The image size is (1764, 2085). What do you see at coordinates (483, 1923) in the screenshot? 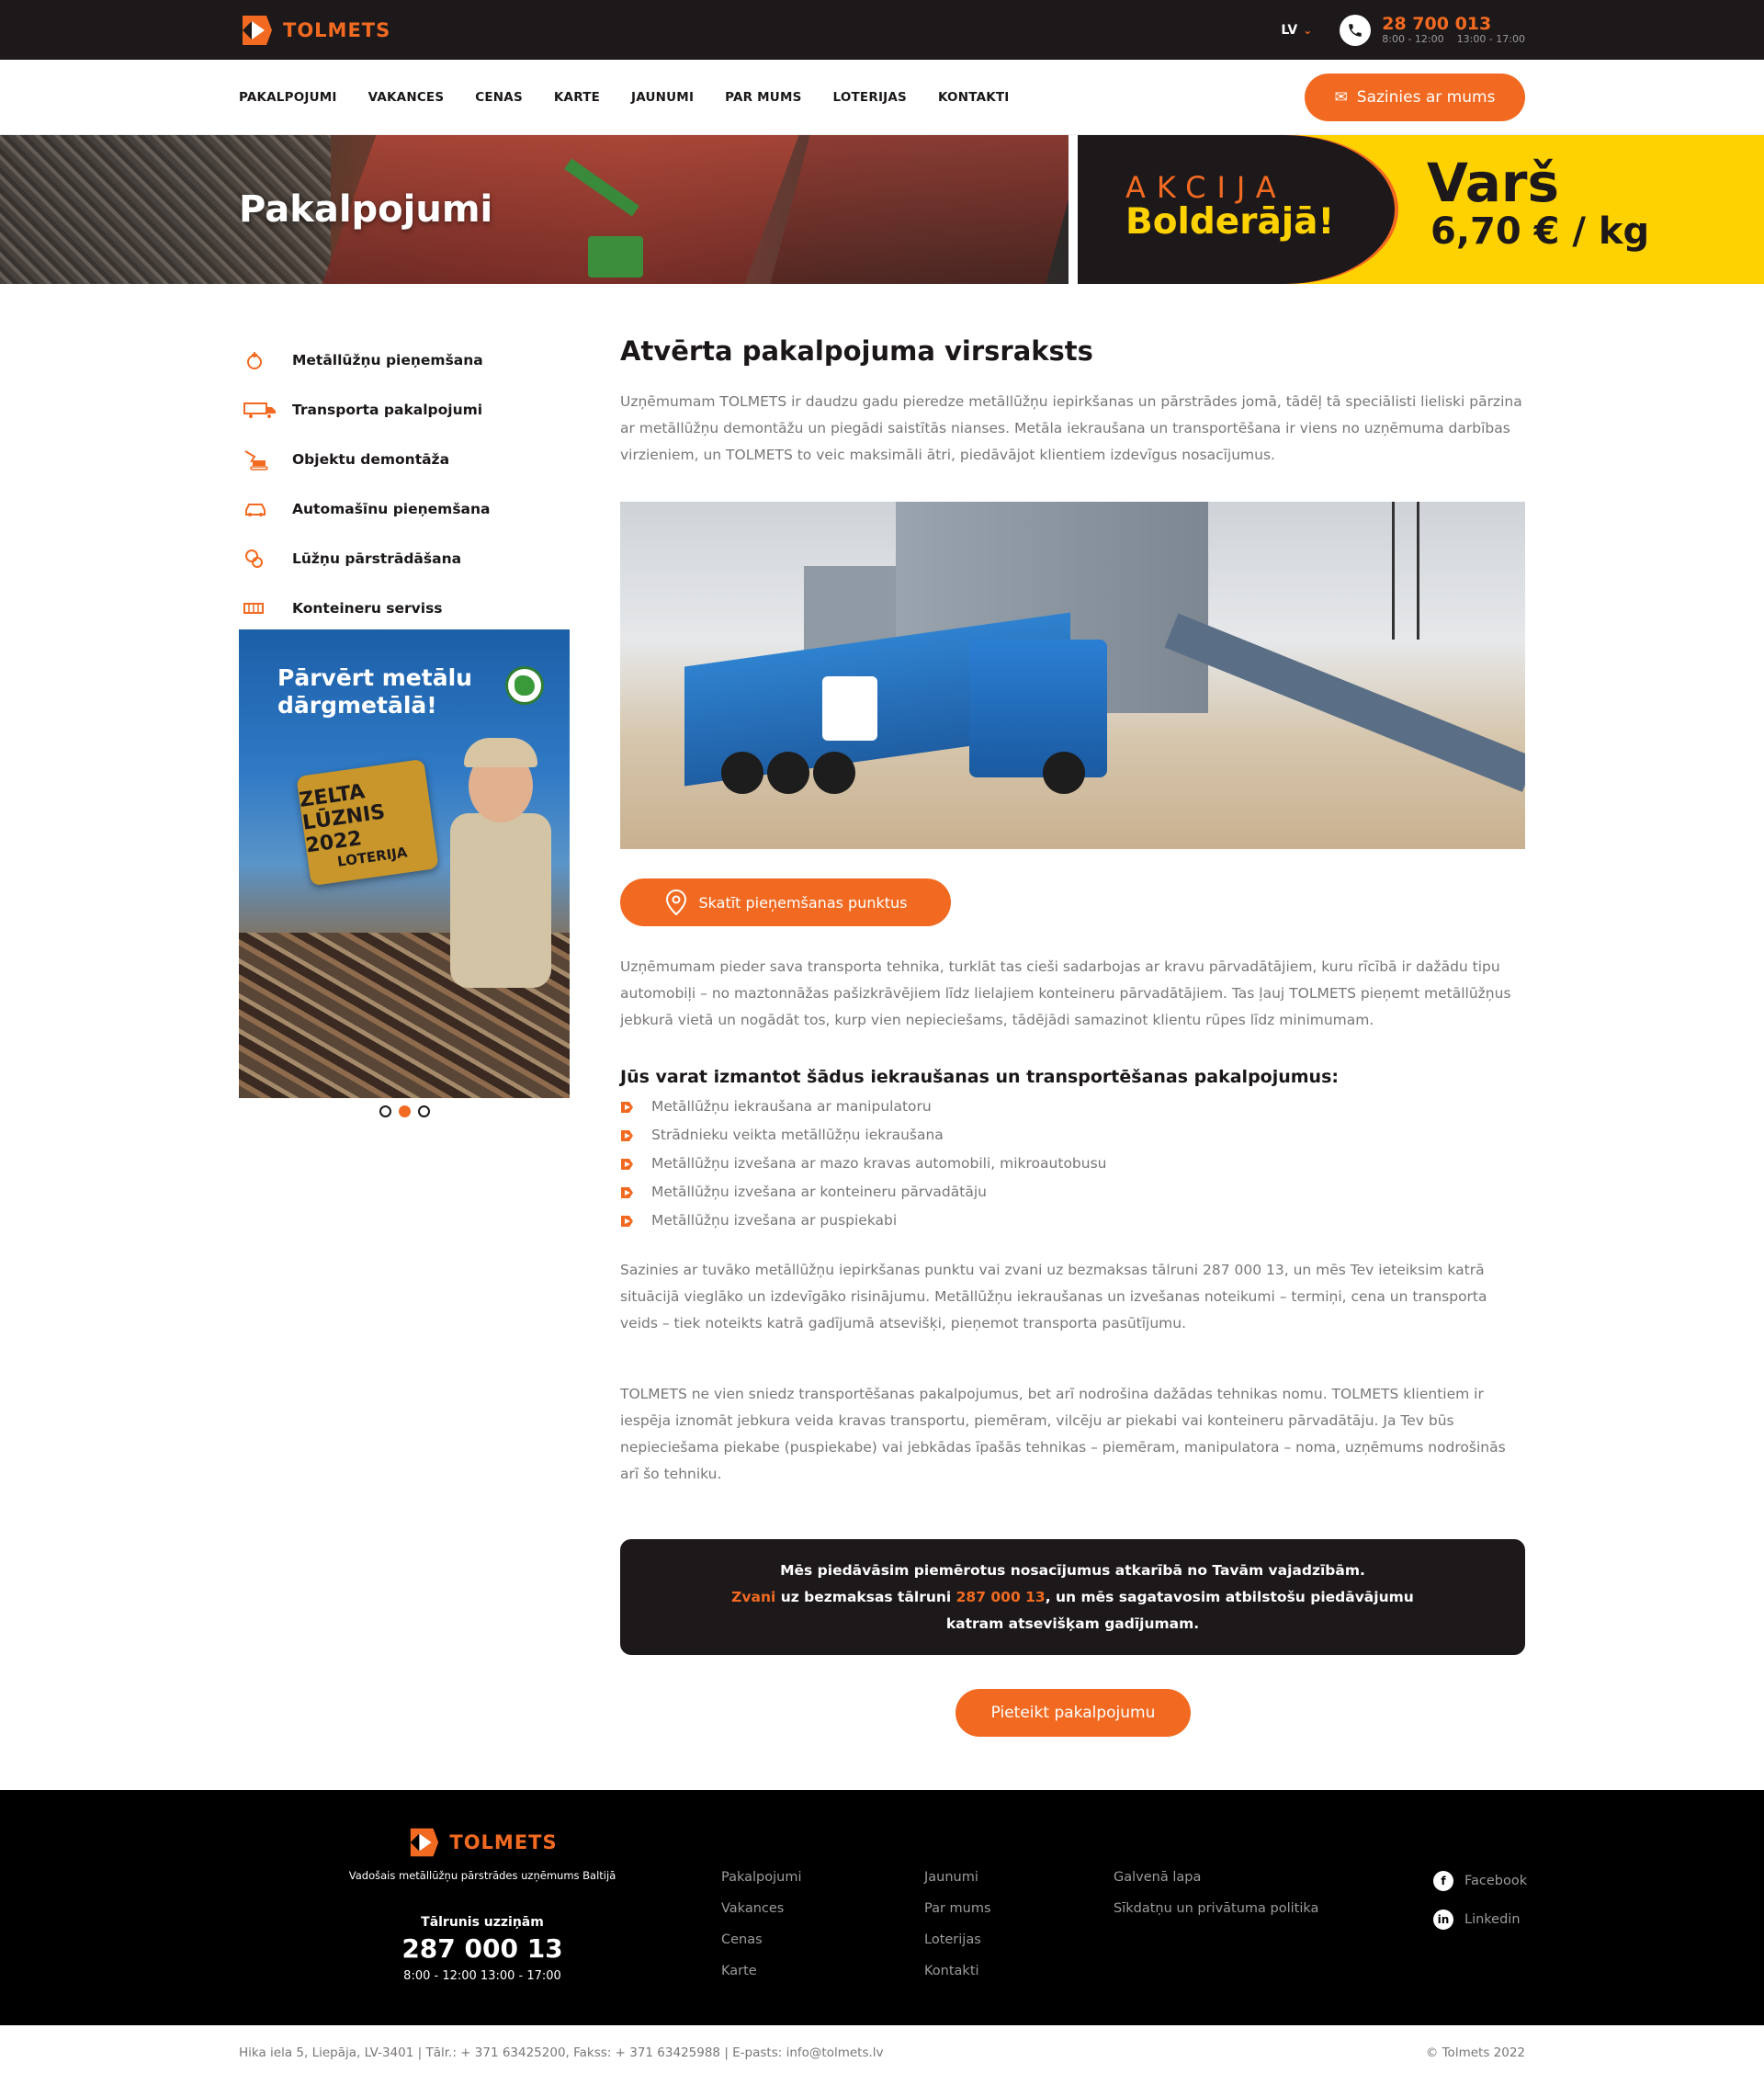
I see `footer-call-label: Tālrunis uzziņām` at bounding box center [483, 1923].